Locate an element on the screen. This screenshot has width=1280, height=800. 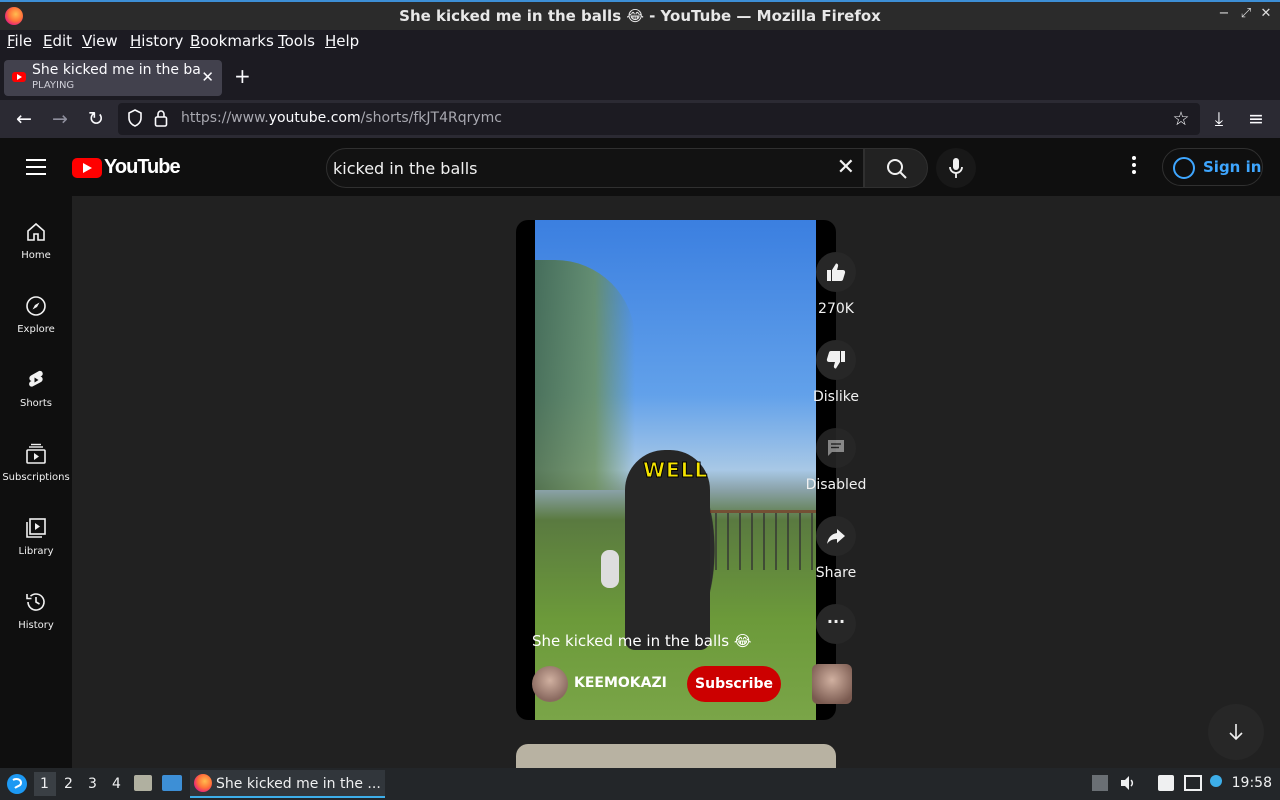
forward-button: → is located at coordinates (60, 119).